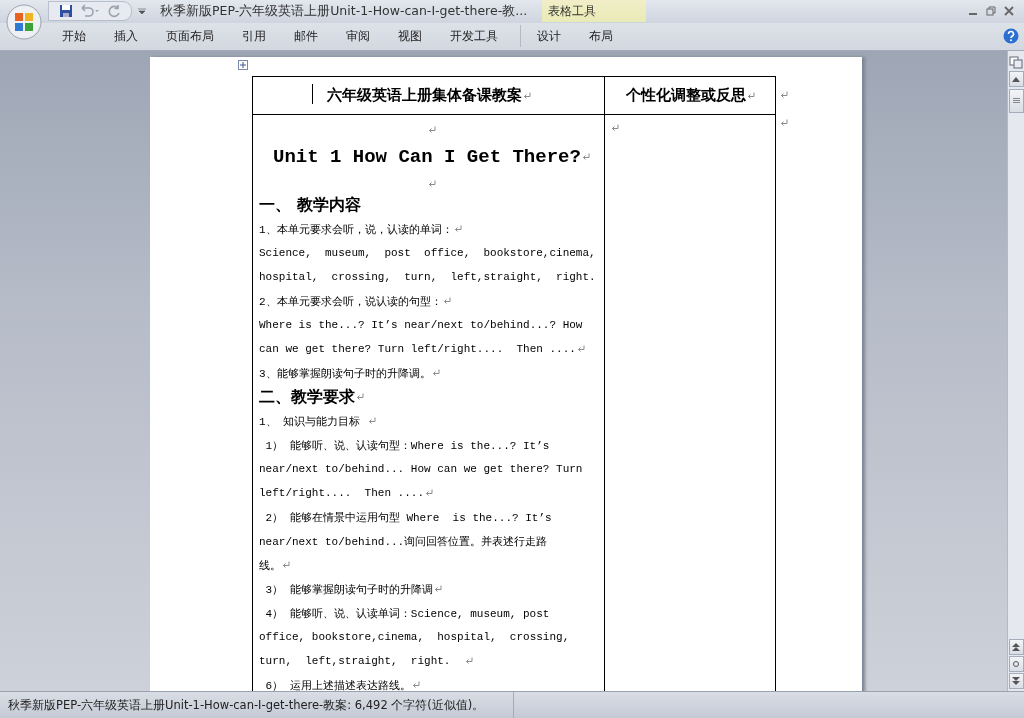 The height and width of the screenshot is (718, 1024). I want to click on scroll-up-button, so click(1016, 79).